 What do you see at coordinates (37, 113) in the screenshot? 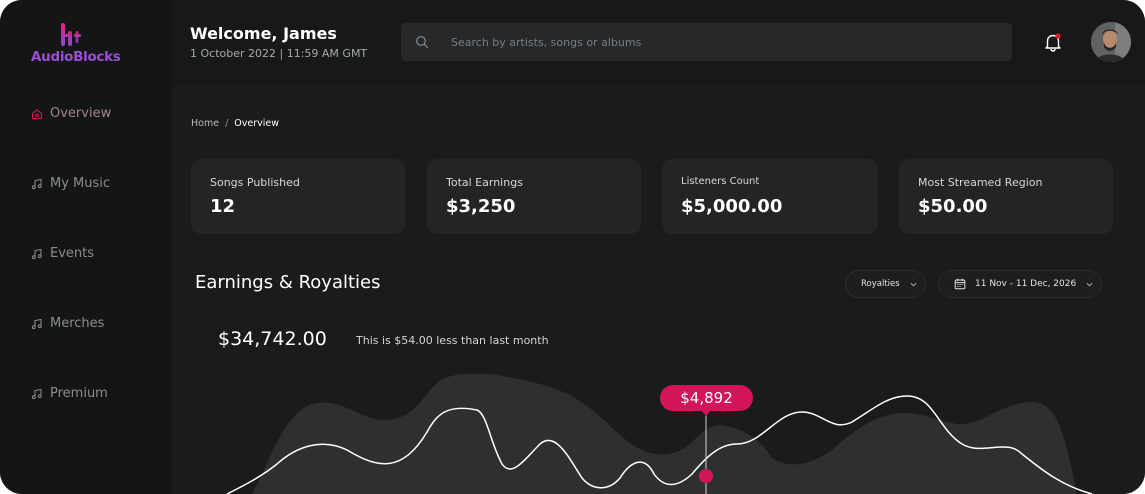
I see `home-icon` at bounding box center [37, 113].